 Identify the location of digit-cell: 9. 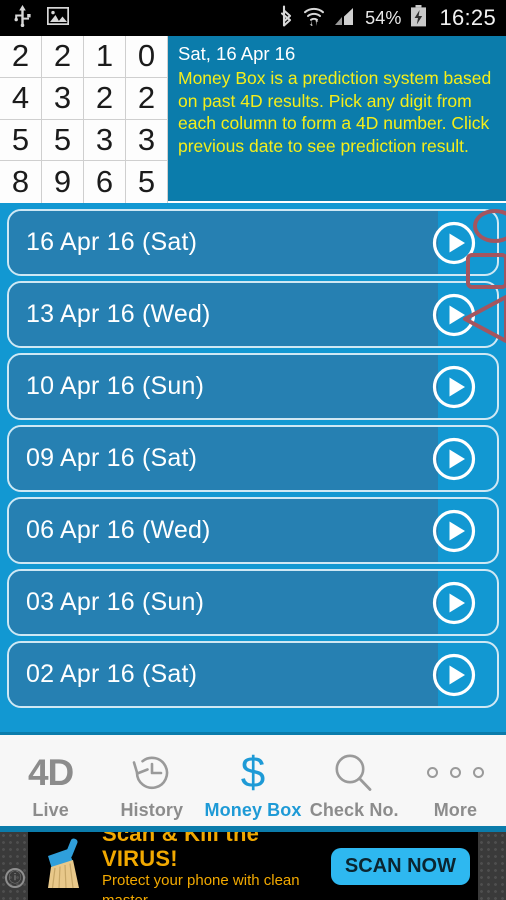
(63, 182).